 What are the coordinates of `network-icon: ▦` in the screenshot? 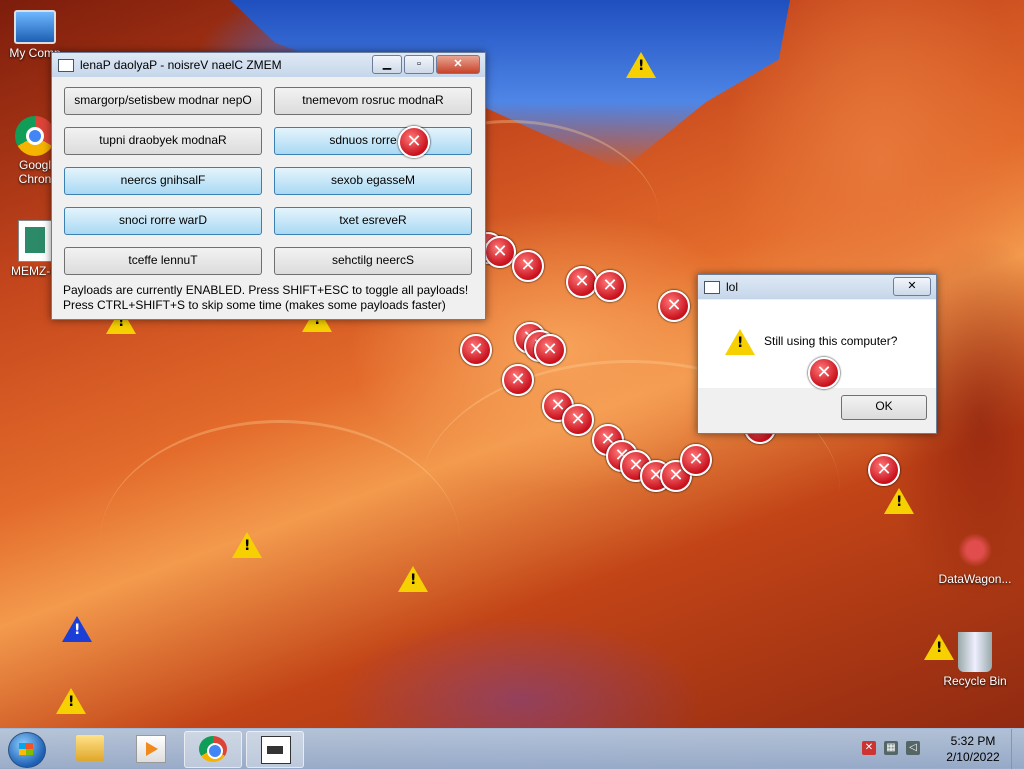 It's located at (891, 748).